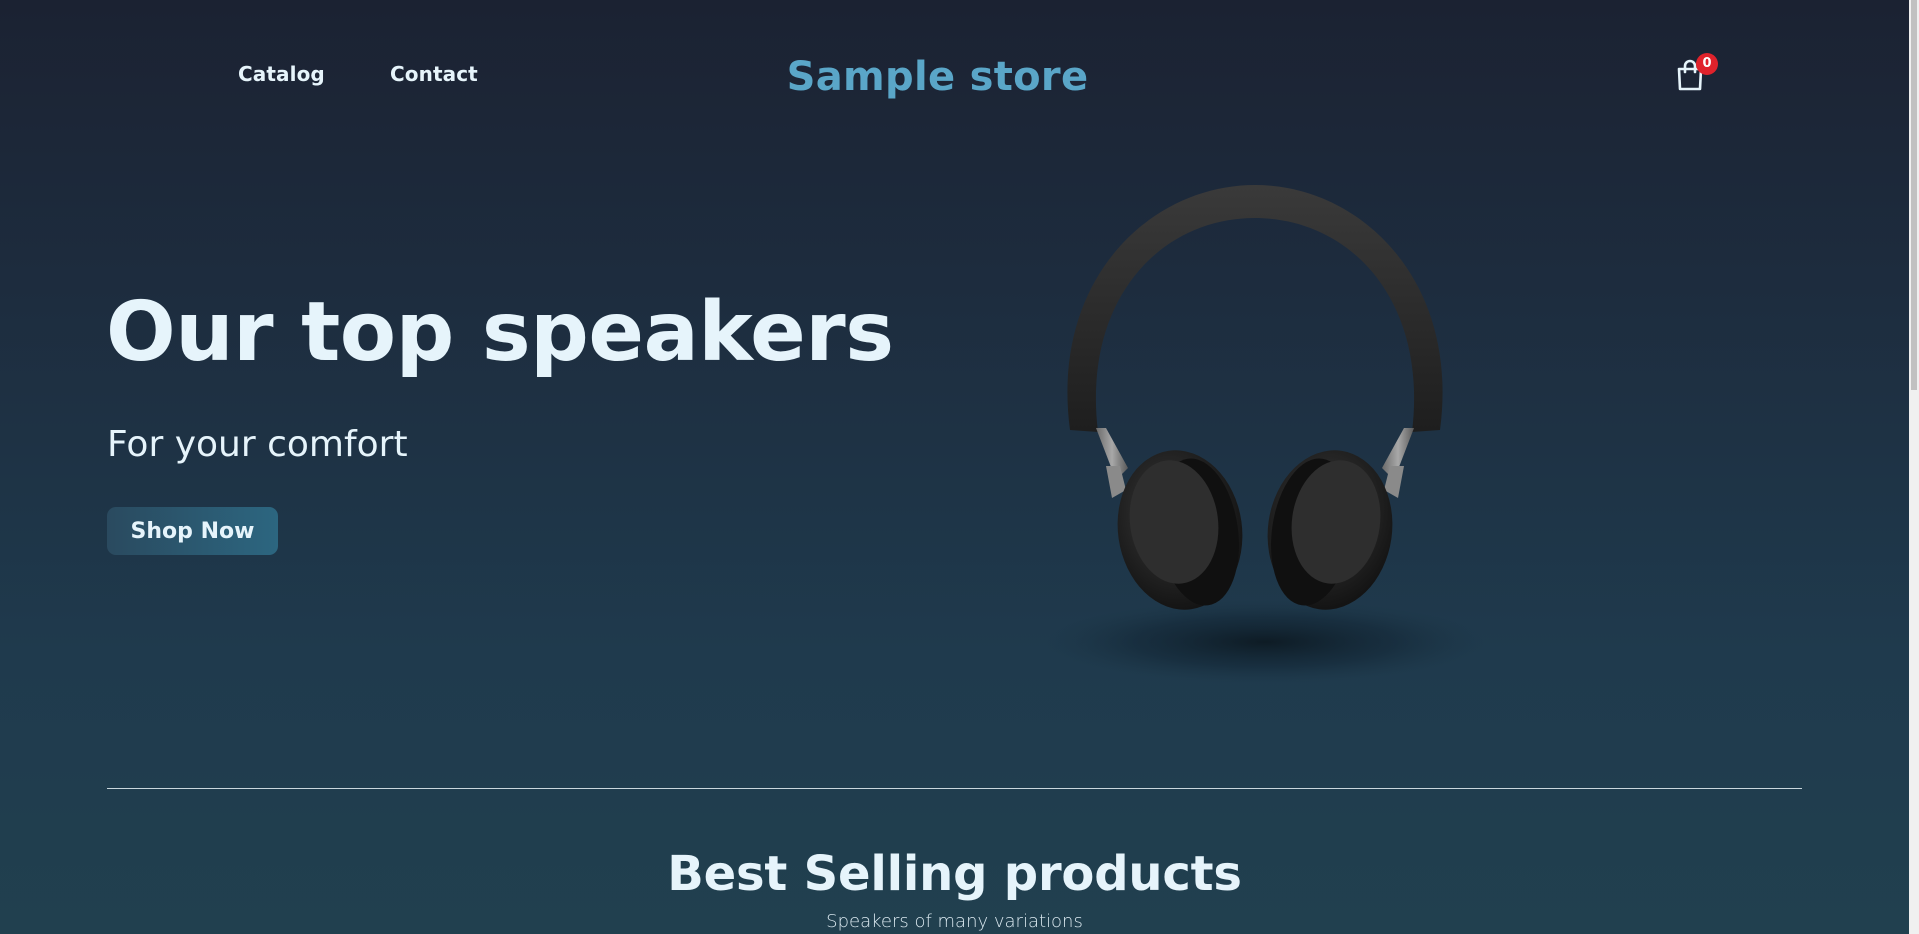  Describe the element at coordinates (1265, 434) in the screenshot. I see `headphones-image` at that location.